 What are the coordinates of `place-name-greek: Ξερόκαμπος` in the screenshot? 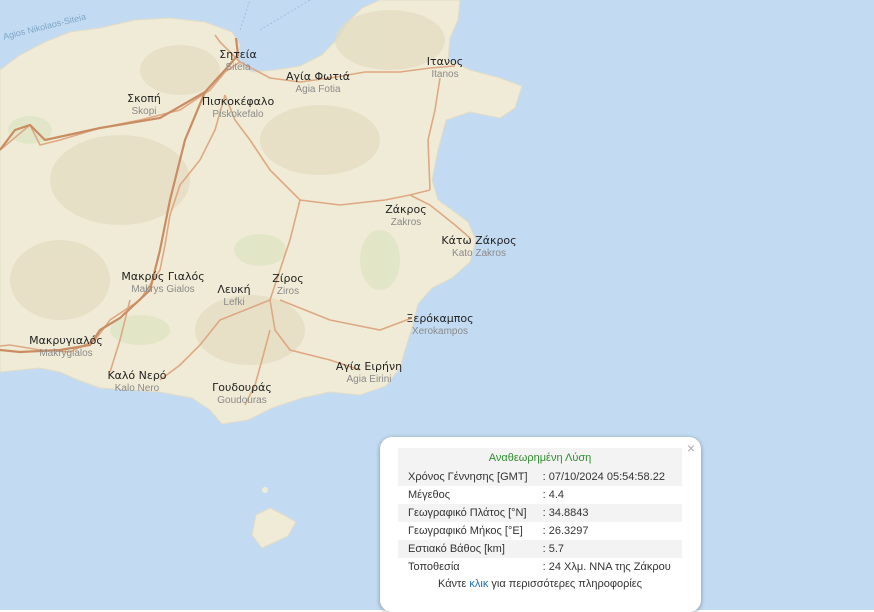 It's located at (440, 318).